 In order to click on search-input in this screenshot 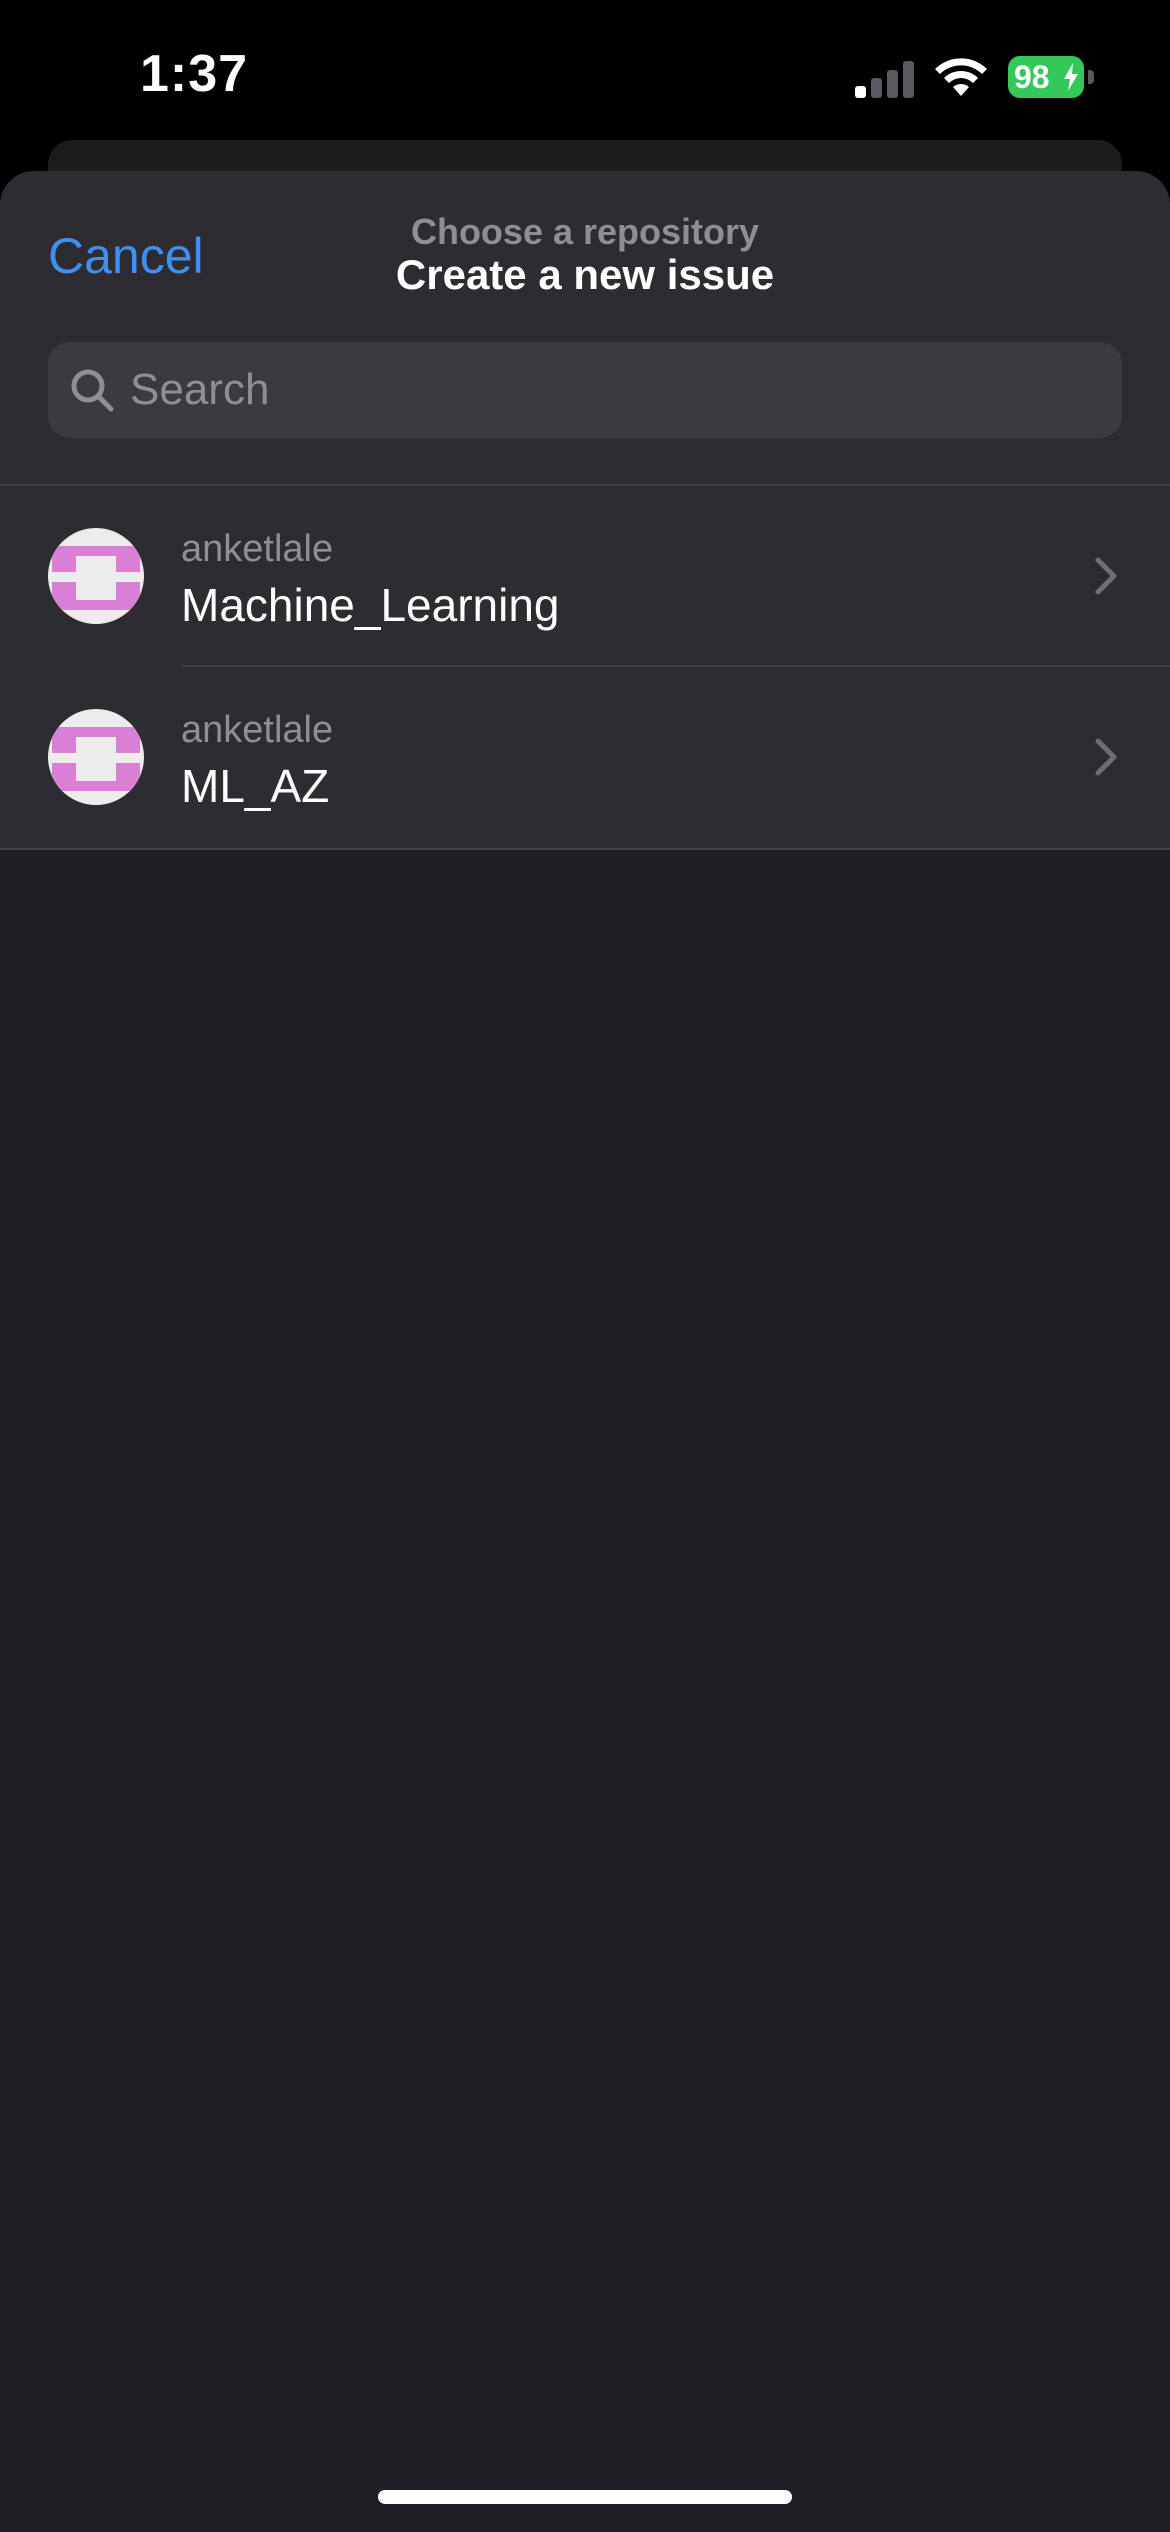, I will do `click(610, 390)`.